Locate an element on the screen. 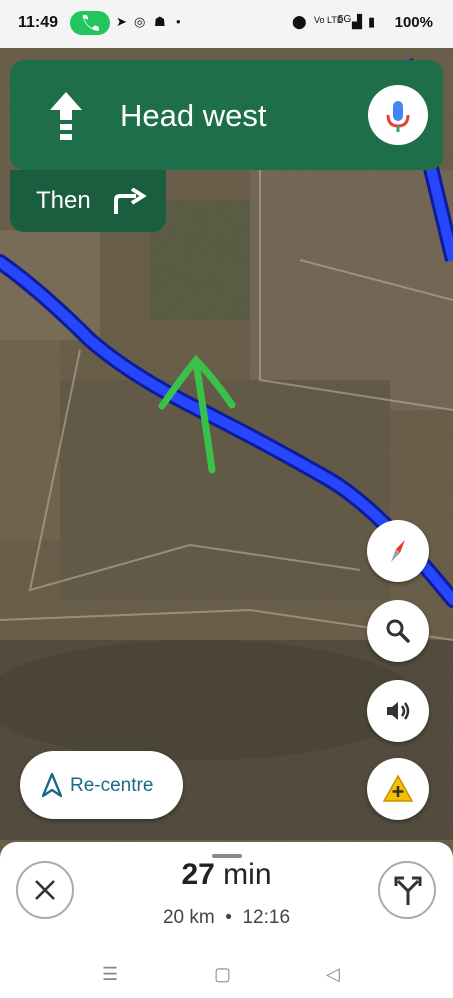 The image size is (453, 998). status-bar: 11:49 ➤ ◎ ☗ • ⬤ Vo LTE 5G ▟ ▮ 100% is located at coordinates (226, 24).